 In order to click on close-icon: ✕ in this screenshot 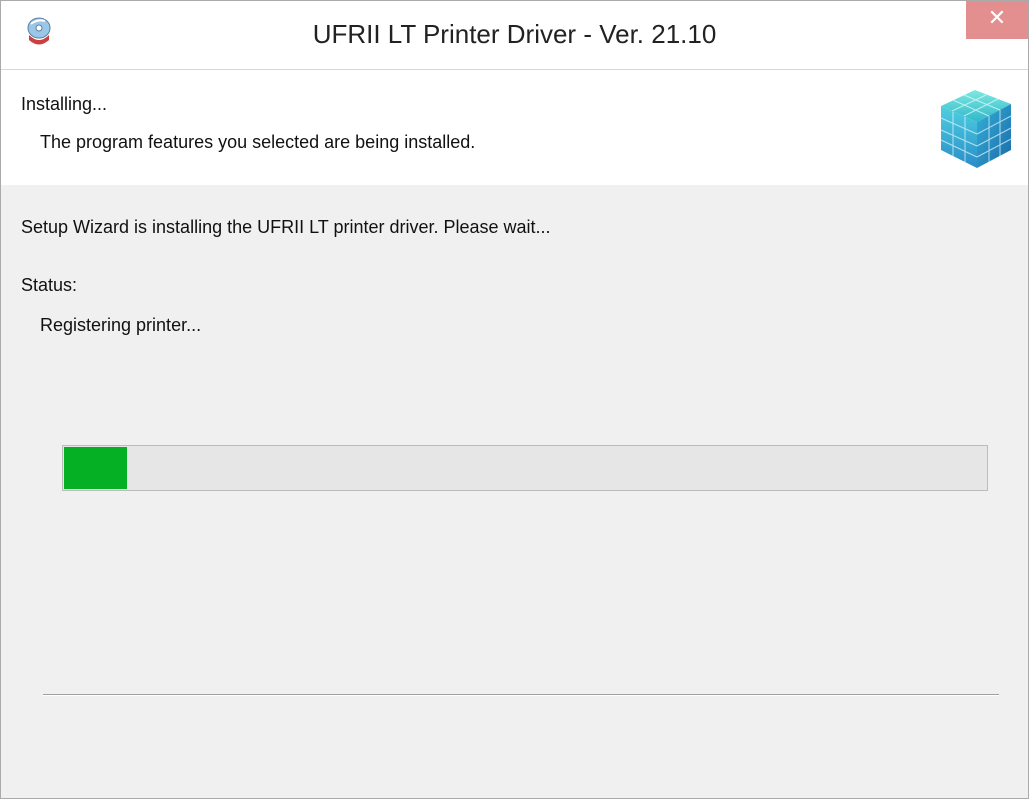, I will do `click(997, 18)`.